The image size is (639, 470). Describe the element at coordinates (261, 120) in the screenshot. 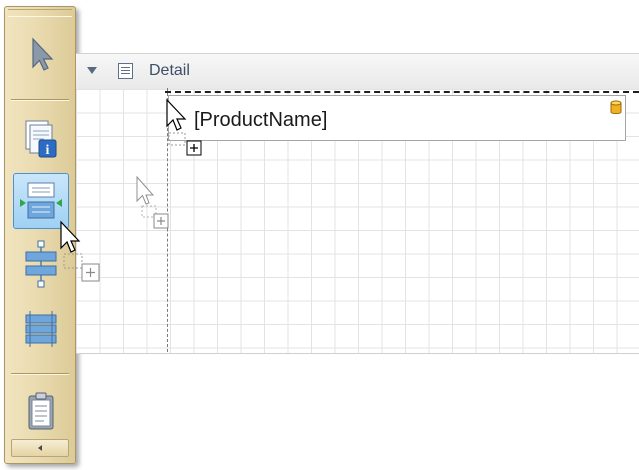

I see `field-binding-text: [ProductName]` at that location.